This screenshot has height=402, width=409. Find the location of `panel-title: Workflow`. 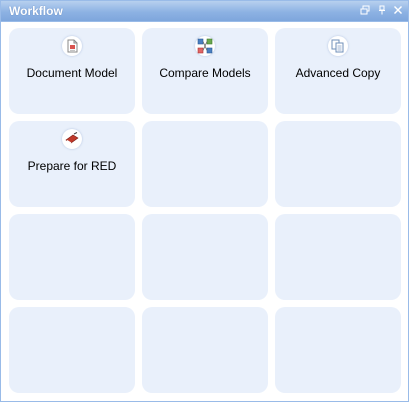

panel-title: Workflow is located at coordinates (36, 11).